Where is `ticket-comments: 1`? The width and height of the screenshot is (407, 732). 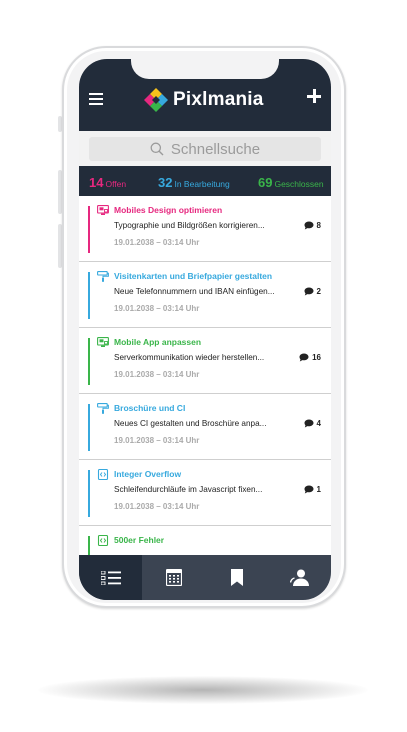 ticket-comments: 1 is located at coordinates (312, 489).